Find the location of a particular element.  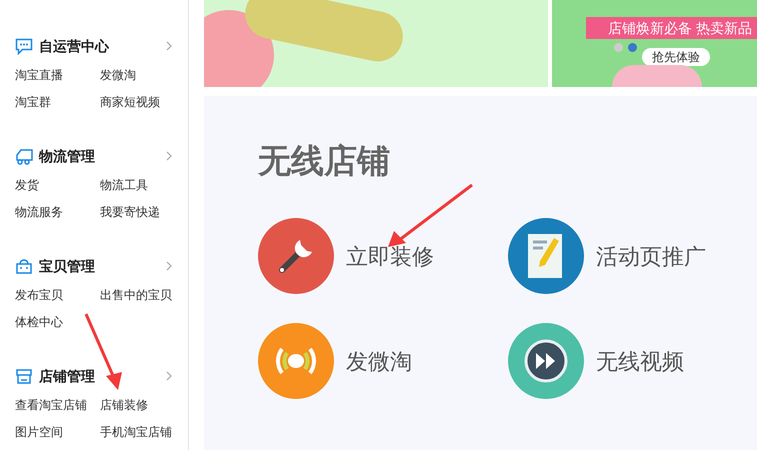

sidebar-link: 发货 is located at coordinates (57, 185).